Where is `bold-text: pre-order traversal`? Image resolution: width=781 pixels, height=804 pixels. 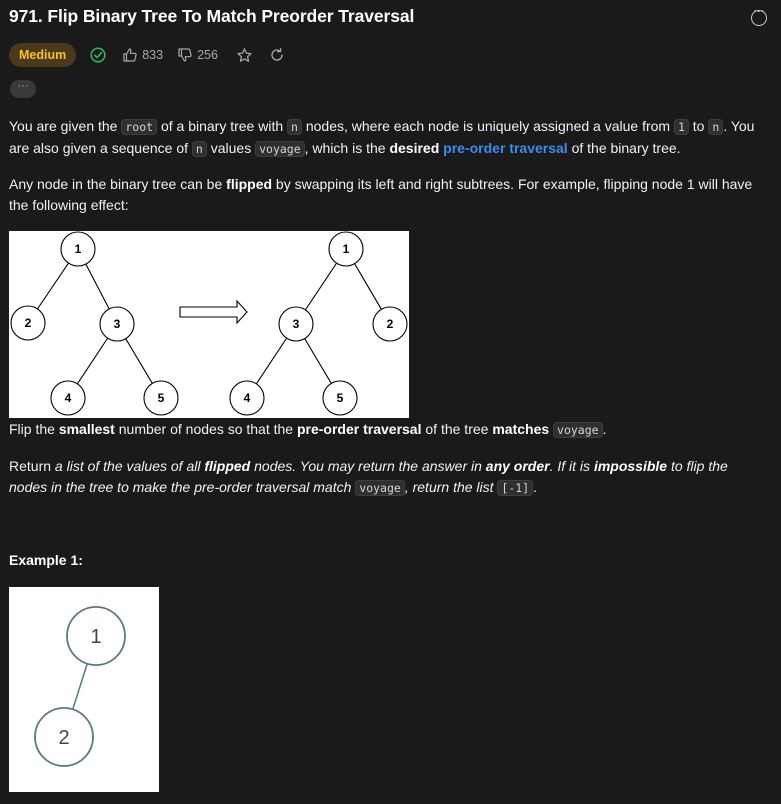 bold-text: pre-order traversal is located at coordinates (359, 429).